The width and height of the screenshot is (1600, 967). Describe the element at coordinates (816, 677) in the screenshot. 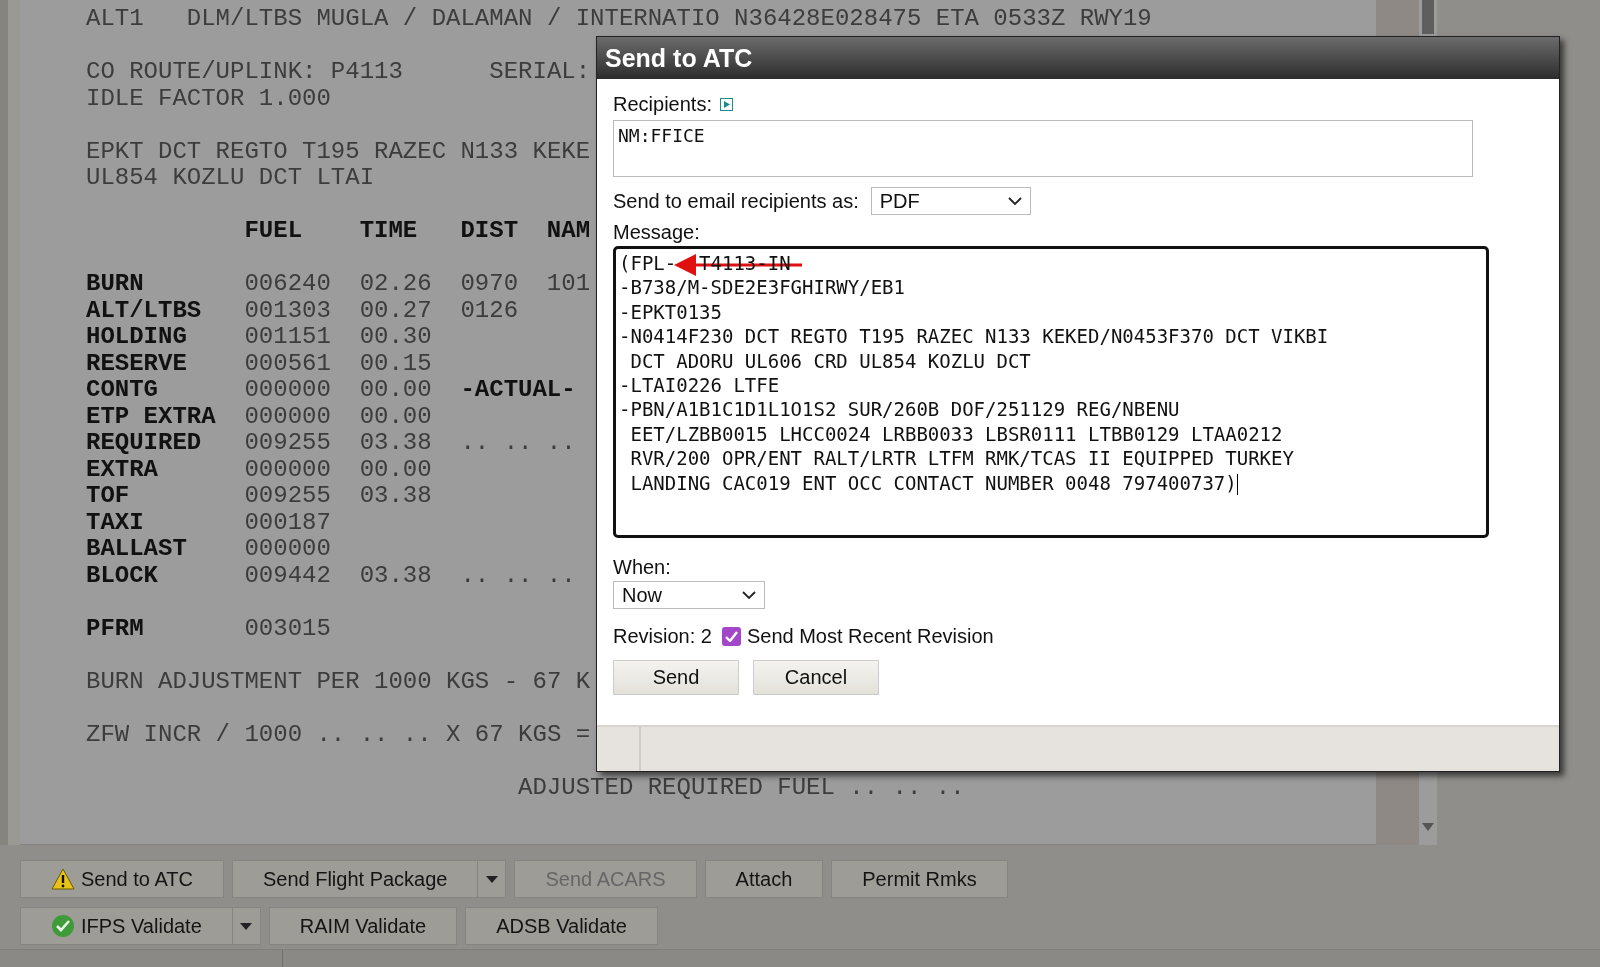

I see `dialog-button: Cancel` at that location.